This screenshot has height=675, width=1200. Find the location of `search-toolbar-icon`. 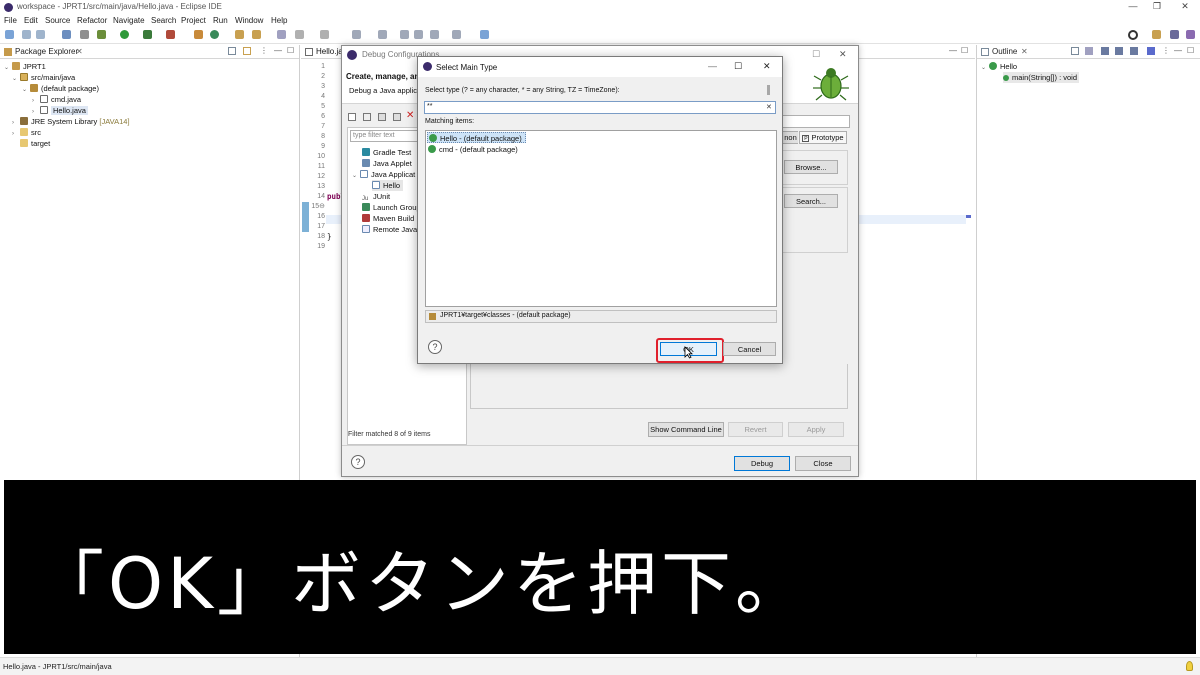

search-toolbar-icon is located at coordinates (256, 34).